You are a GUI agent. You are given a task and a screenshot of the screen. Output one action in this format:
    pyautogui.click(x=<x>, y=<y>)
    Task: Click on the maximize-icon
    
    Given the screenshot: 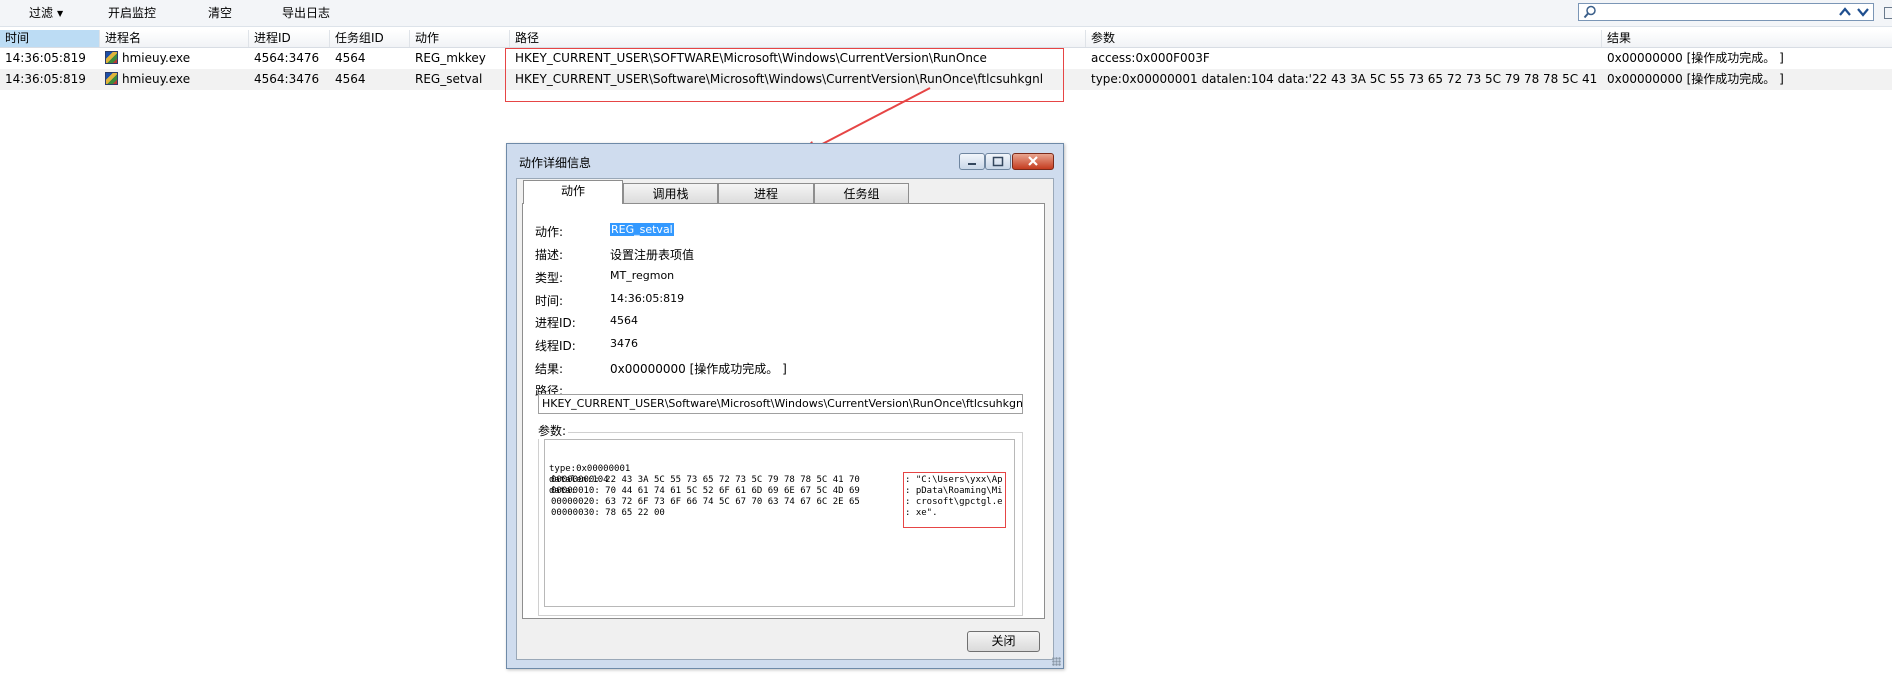 What is the action you would take?
    pyautogui.click(x=998, y=161)
    